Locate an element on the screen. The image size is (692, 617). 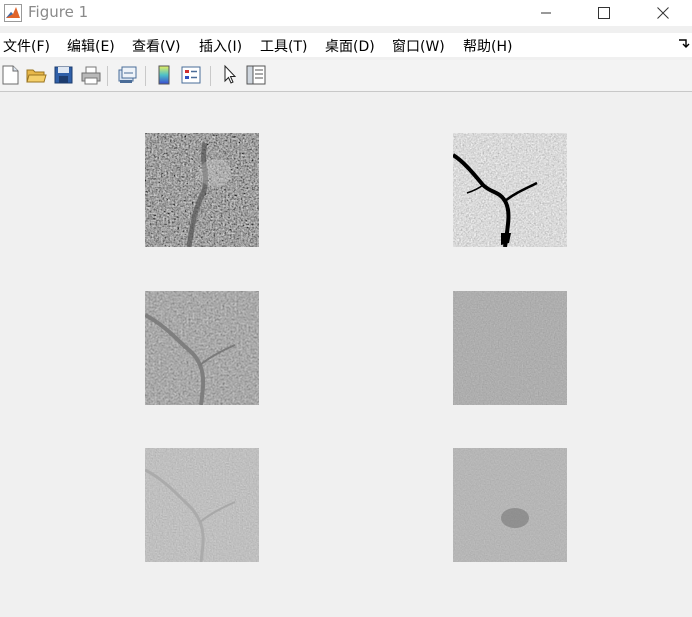
property-inspector-button is located at coordinates (256, 75).